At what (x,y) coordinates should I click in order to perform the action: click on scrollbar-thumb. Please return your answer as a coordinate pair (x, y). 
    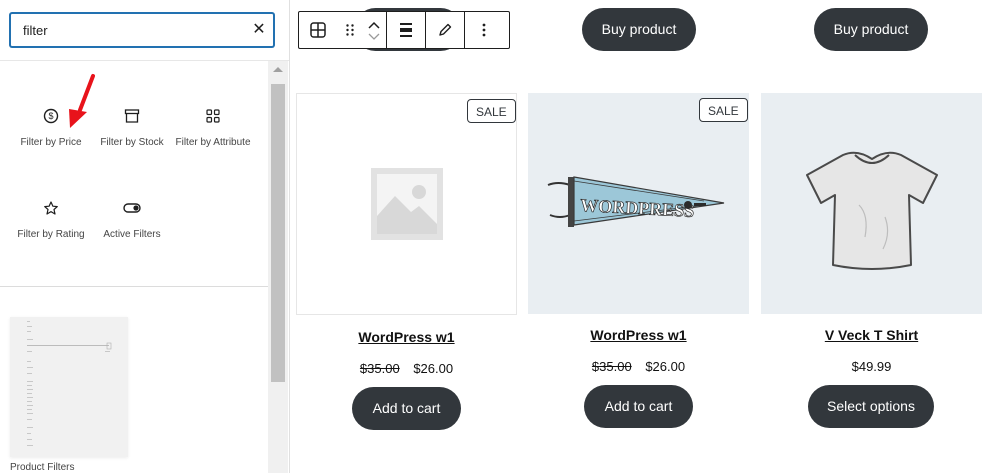
    Looking at the image, I should click on (278, 233).